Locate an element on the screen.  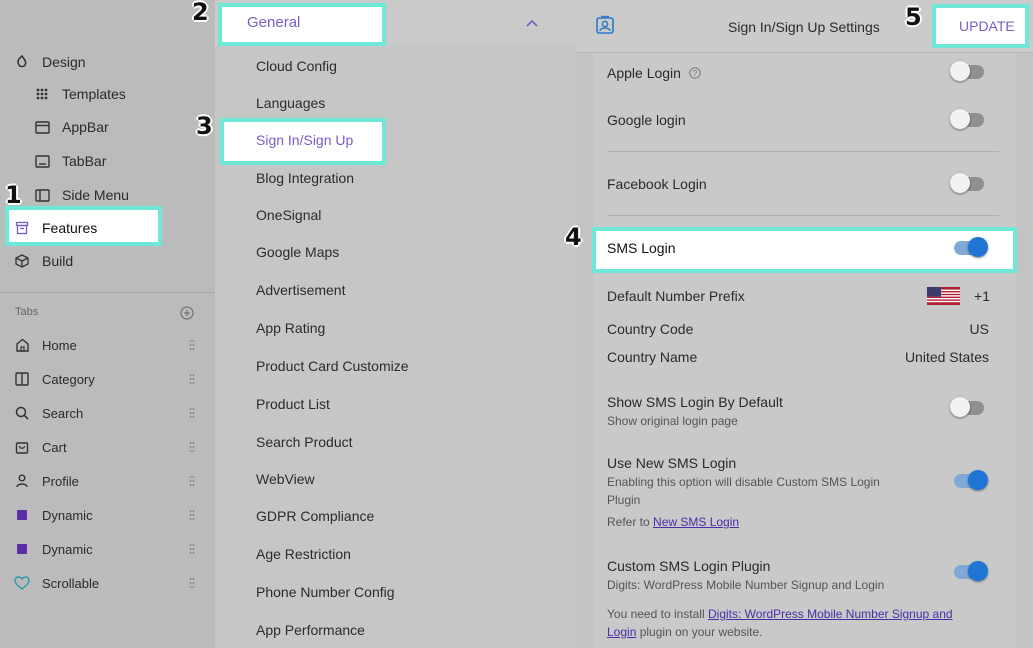
tab-scrollable: Scrollable is located at coordinates (106, 583).